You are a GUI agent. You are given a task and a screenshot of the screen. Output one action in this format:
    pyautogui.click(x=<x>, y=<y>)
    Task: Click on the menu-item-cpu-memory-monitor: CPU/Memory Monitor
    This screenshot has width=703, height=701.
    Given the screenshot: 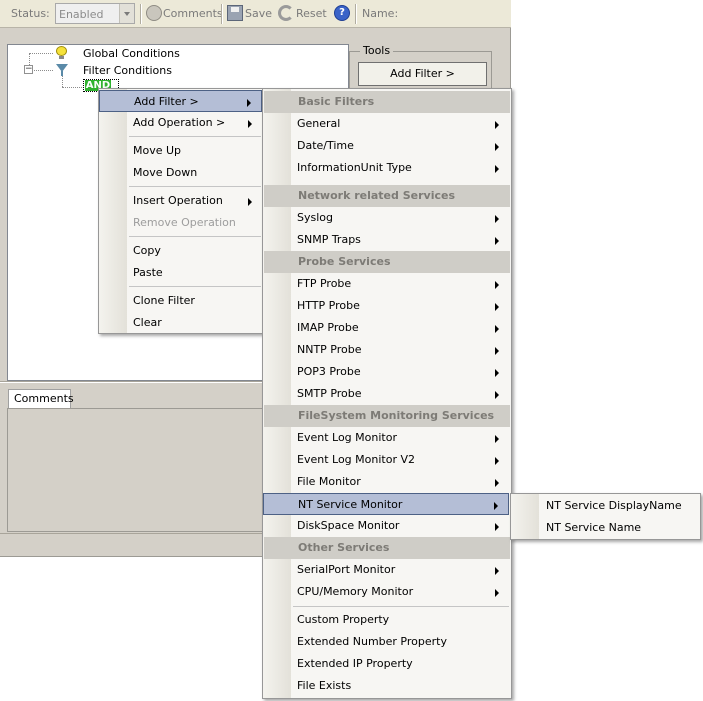 What is the action you would take?
    pyautogui.click(x=386, y=592)
    